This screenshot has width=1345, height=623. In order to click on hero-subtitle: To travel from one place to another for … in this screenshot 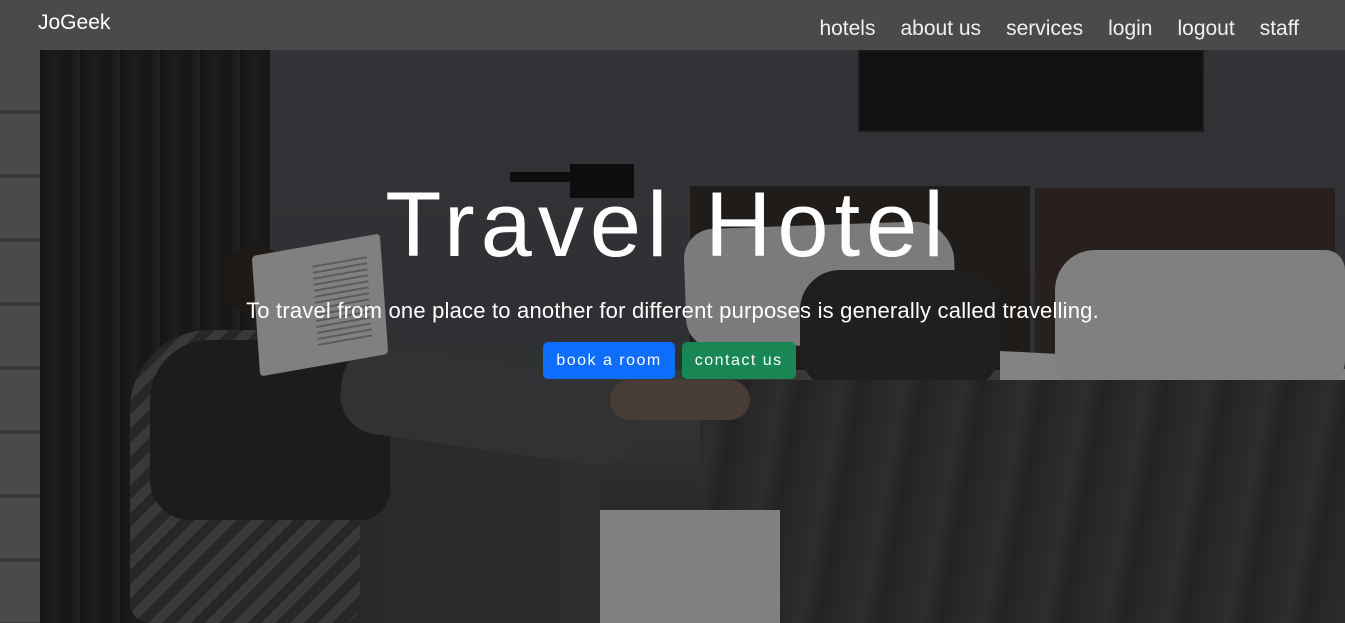, I will do `click(672, 310)`.